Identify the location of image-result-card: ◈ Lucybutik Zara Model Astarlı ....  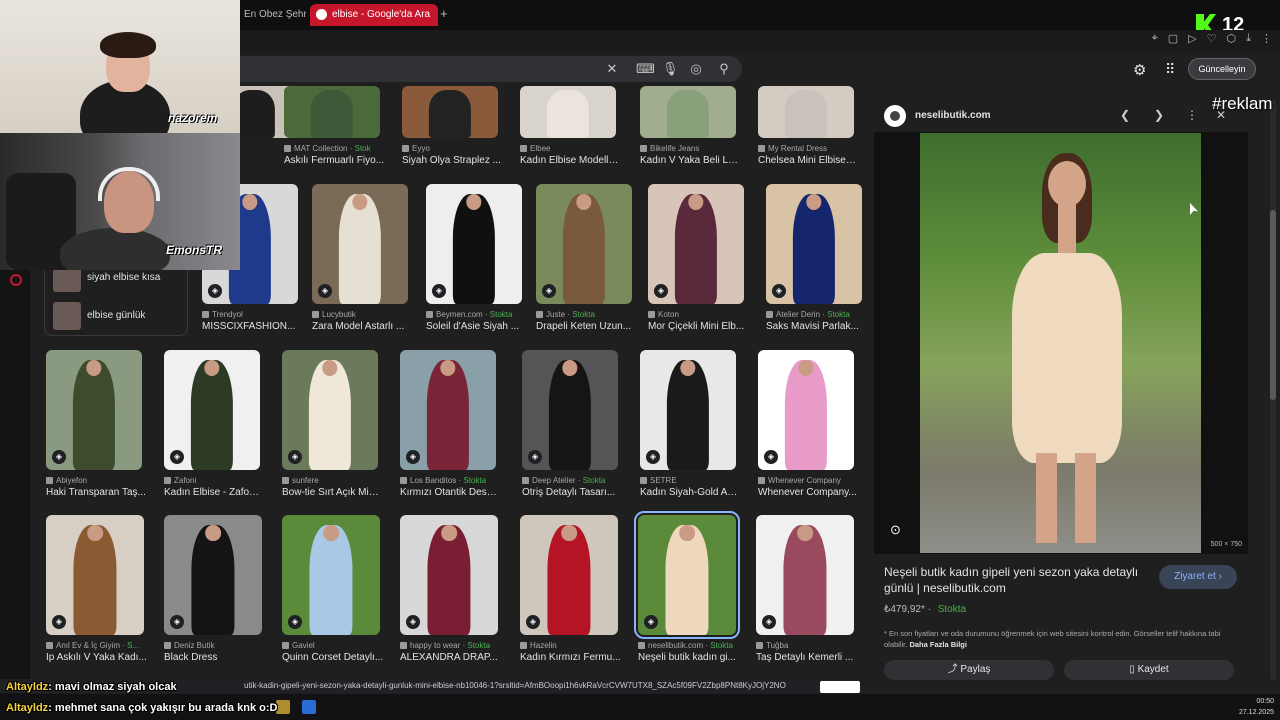
(360, 262).